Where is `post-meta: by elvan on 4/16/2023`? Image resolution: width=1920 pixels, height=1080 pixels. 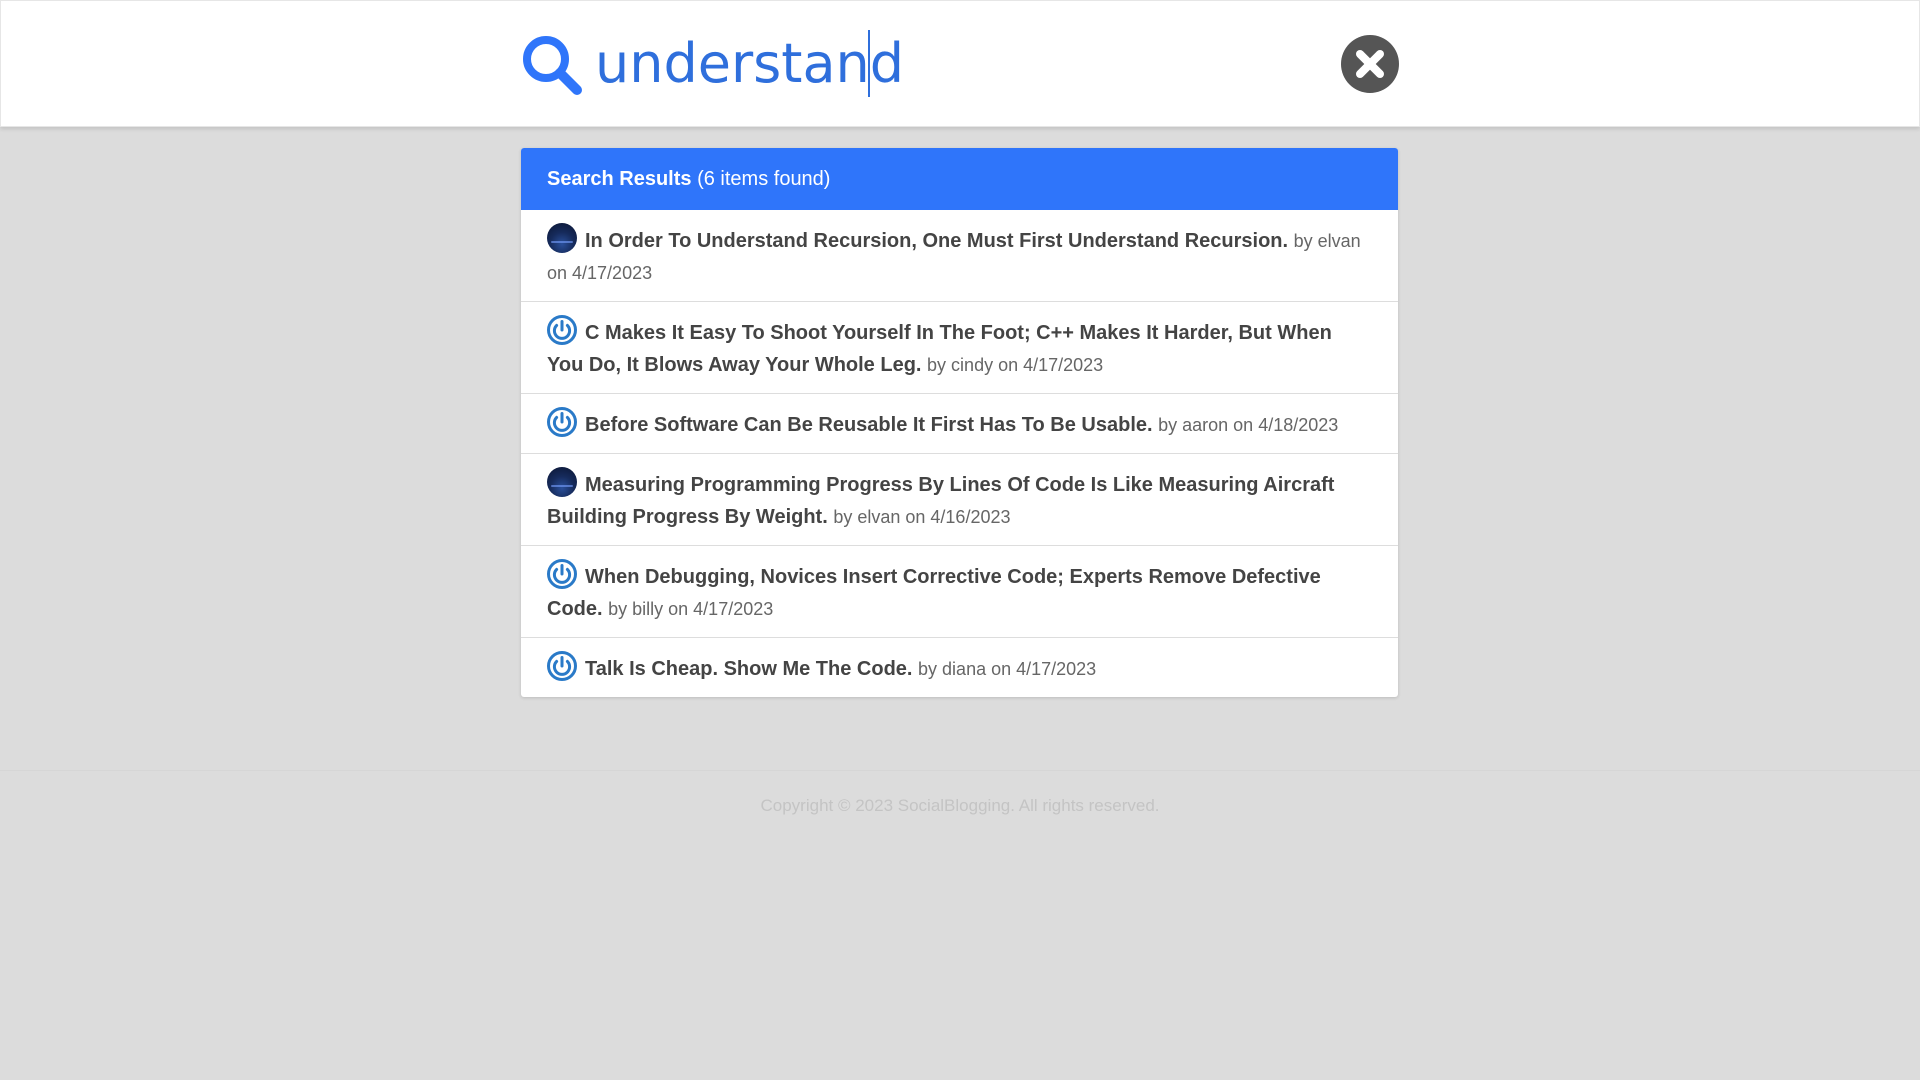 post-meta: by elvan on 4/16/2023 is located at coordinates (922, 517).